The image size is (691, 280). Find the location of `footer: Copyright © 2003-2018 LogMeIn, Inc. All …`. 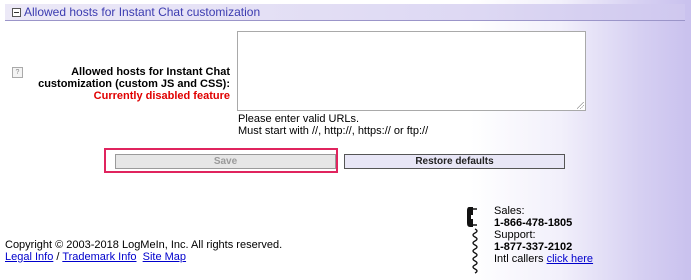

footer: Copyright © 2003-2018 LogMeIn, Inc. All … is located at coordinates (143, 251).